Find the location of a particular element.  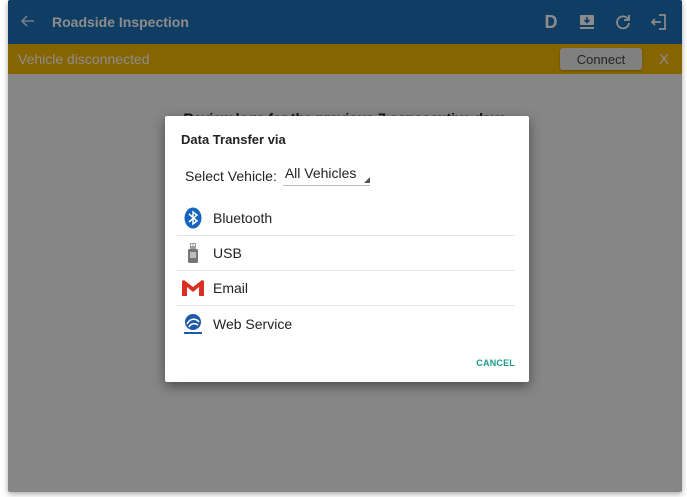

dropdown-arrow-icon is located at coordinates (367, 180).